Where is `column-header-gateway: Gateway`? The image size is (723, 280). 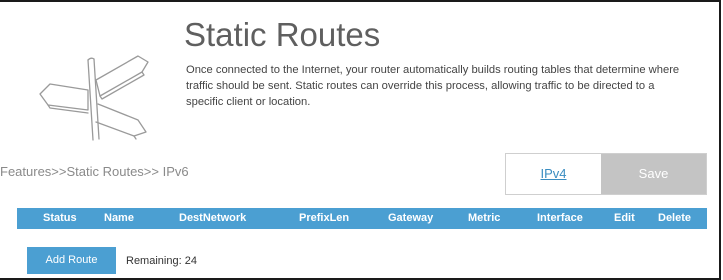
column-header-gateway: Gateway is located at coordinates (411, 218).